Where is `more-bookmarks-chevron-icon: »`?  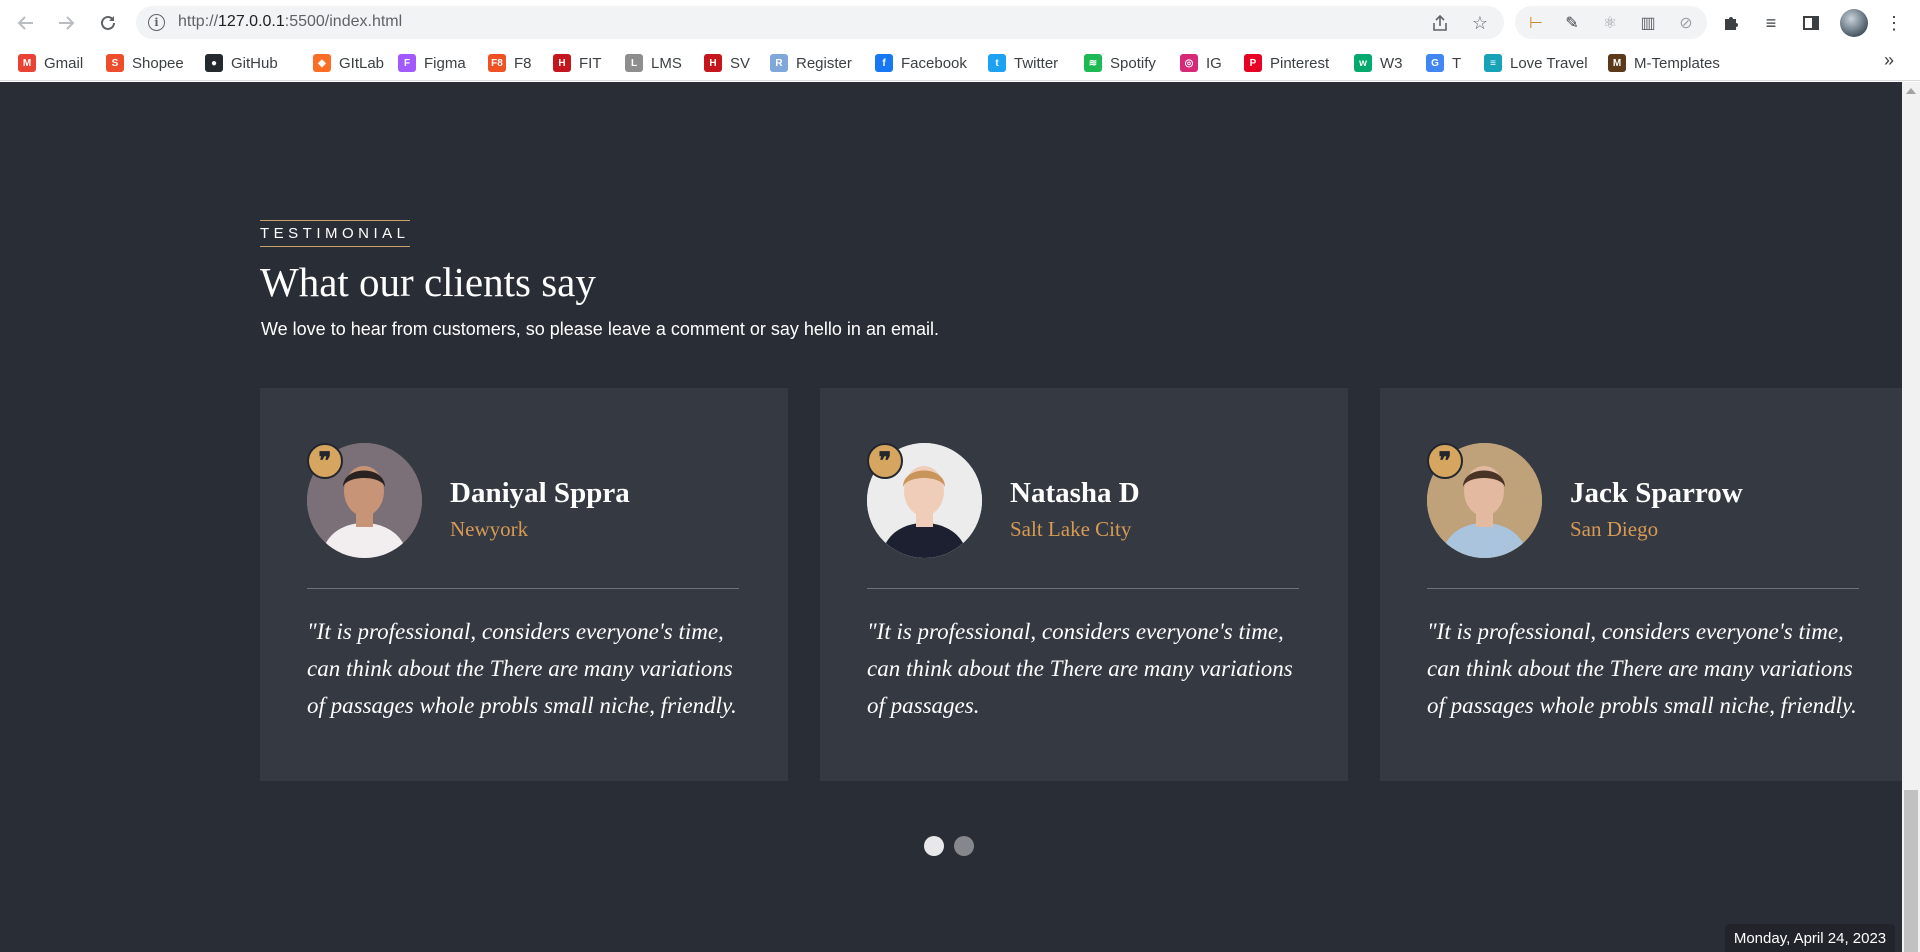
more-bookmarks-chevron-icon: » is located at coordinates (1889, 60).